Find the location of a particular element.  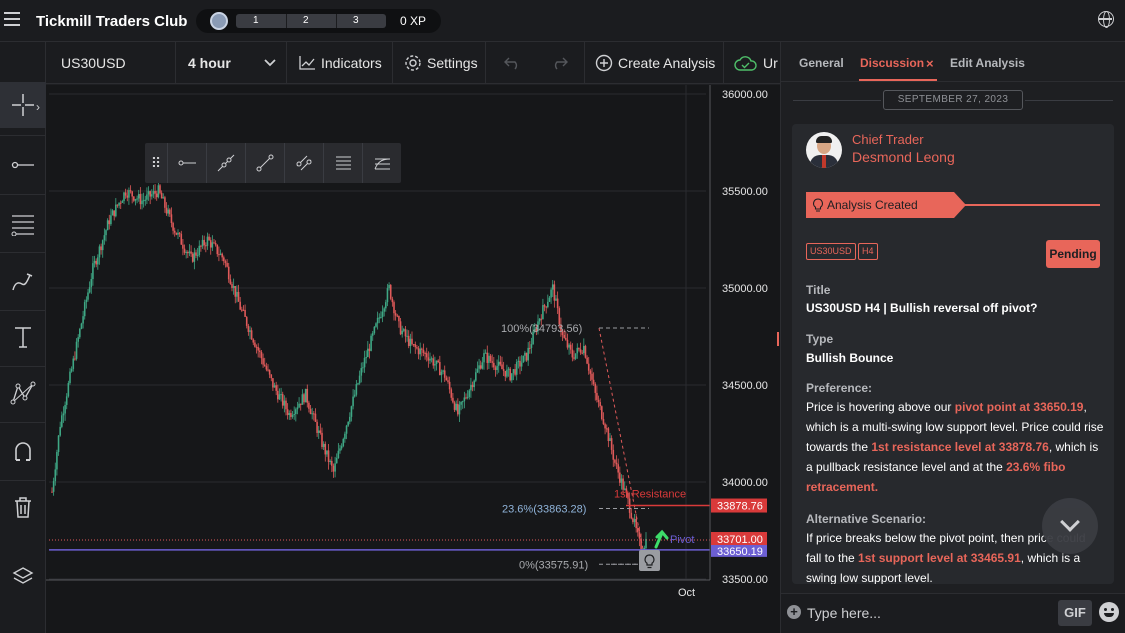

title-value: US30USD H4 | Bullish reversal off pivot? is located at coordinates (922, 308).